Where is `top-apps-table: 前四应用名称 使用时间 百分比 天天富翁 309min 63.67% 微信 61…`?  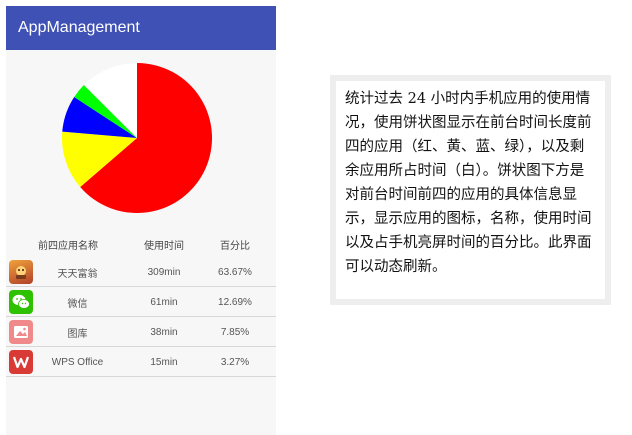
top-apps-table: 前四应用名称 使用时间 百分比 天天富翁 309min 63.67% 微信 61… is located at coordinates (141, 304).